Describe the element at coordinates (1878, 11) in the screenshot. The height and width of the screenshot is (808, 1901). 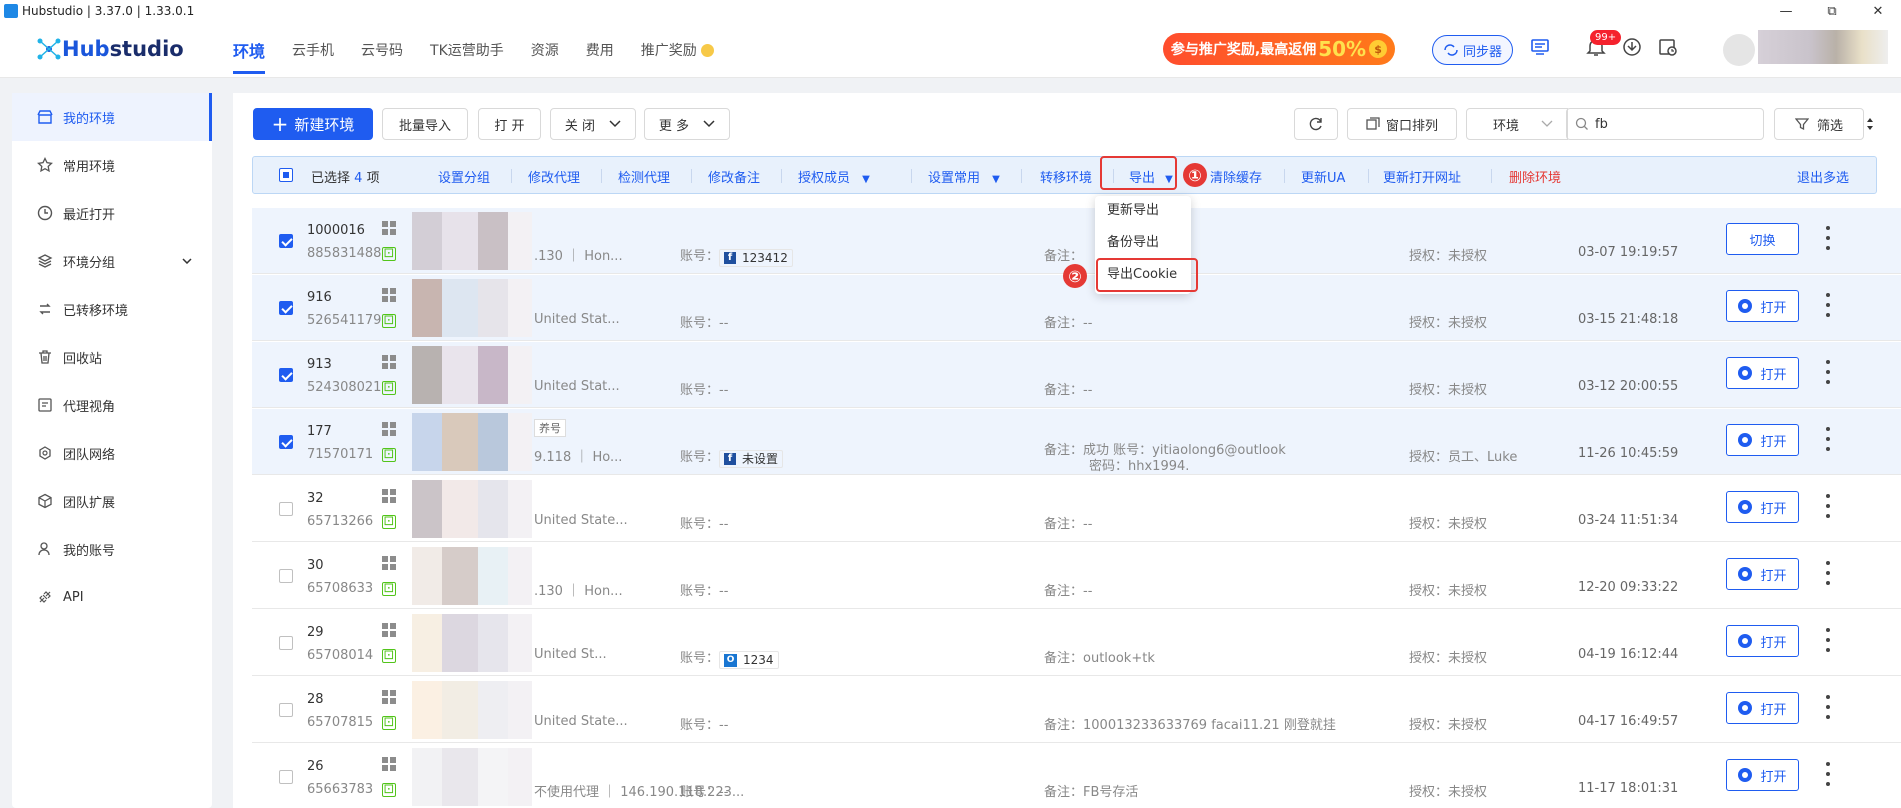
I see `close-window-button: ✕` at that location.